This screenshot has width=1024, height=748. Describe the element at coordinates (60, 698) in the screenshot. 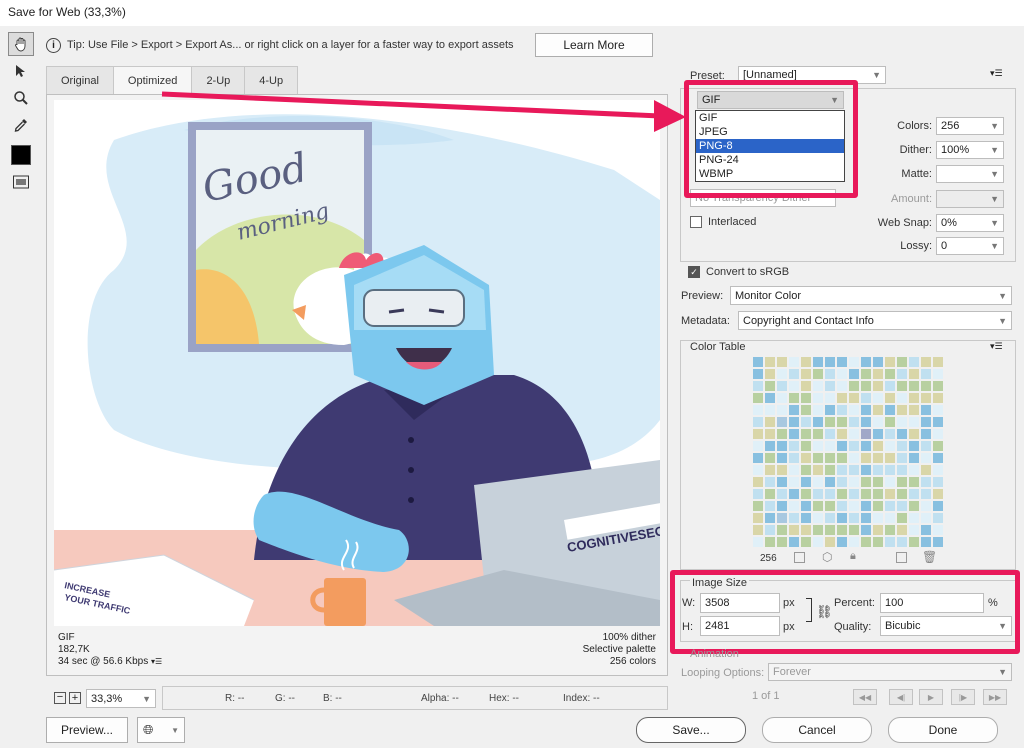

I see `zoom-out-button: −` at that location.